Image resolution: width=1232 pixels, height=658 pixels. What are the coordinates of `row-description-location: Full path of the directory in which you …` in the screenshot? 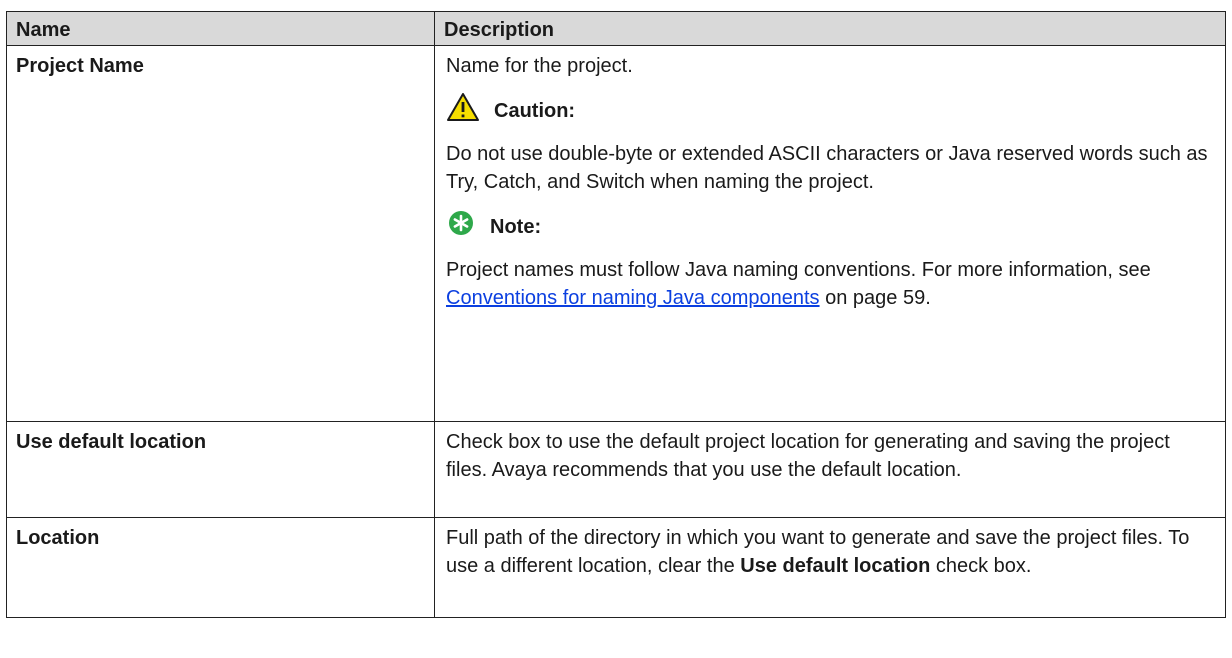 It's located at (830, 567).